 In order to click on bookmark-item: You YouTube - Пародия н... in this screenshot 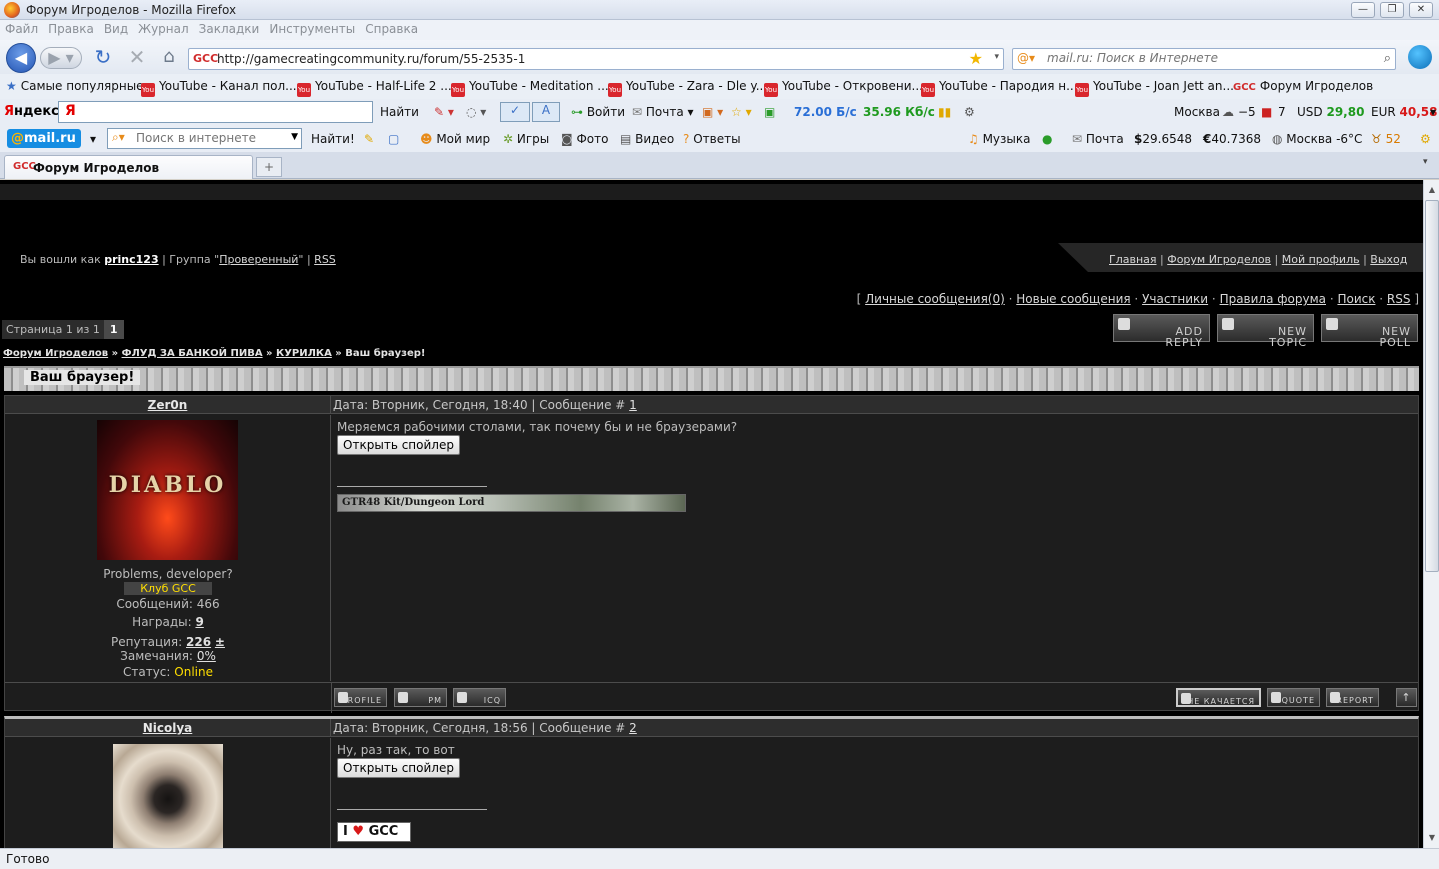, I will do `click(999, 88)`.